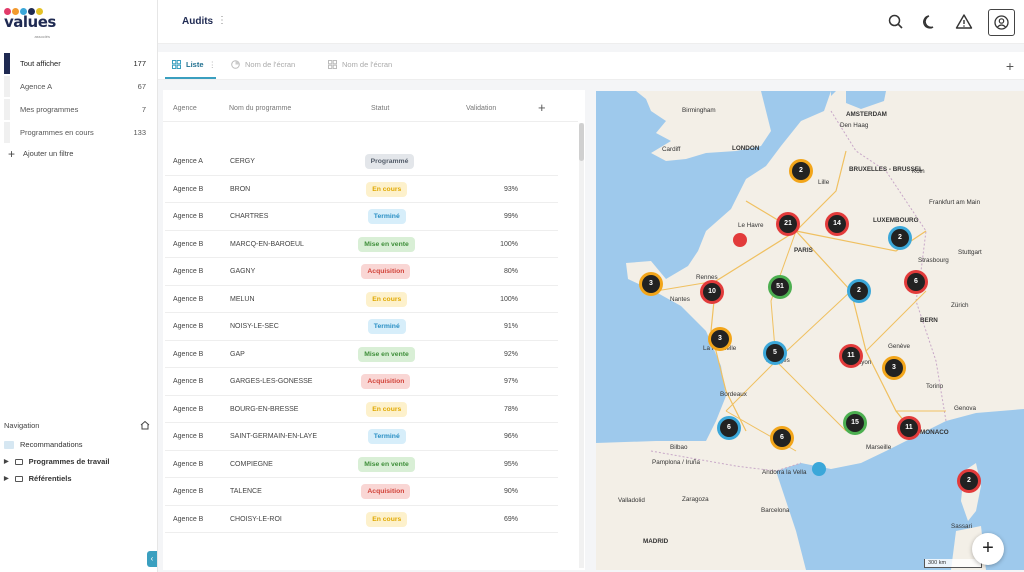 This screenshot has height=572, width=1024. What do you see at coordinates (361, 382) in the screenshot?
I see `table-row: Agence B GARGES-LES-GONESSE Acquisition 97%` at bounding box center [361, 382].